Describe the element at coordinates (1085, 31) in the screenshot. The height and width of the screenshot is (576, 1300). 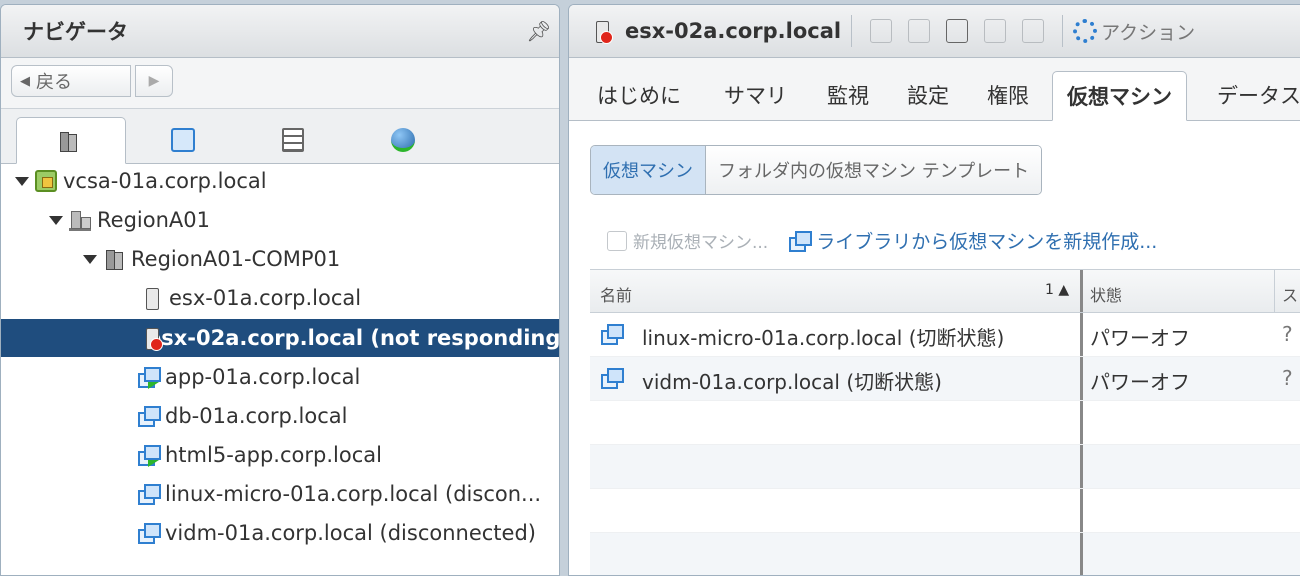
I see `gear-icon` at that location.